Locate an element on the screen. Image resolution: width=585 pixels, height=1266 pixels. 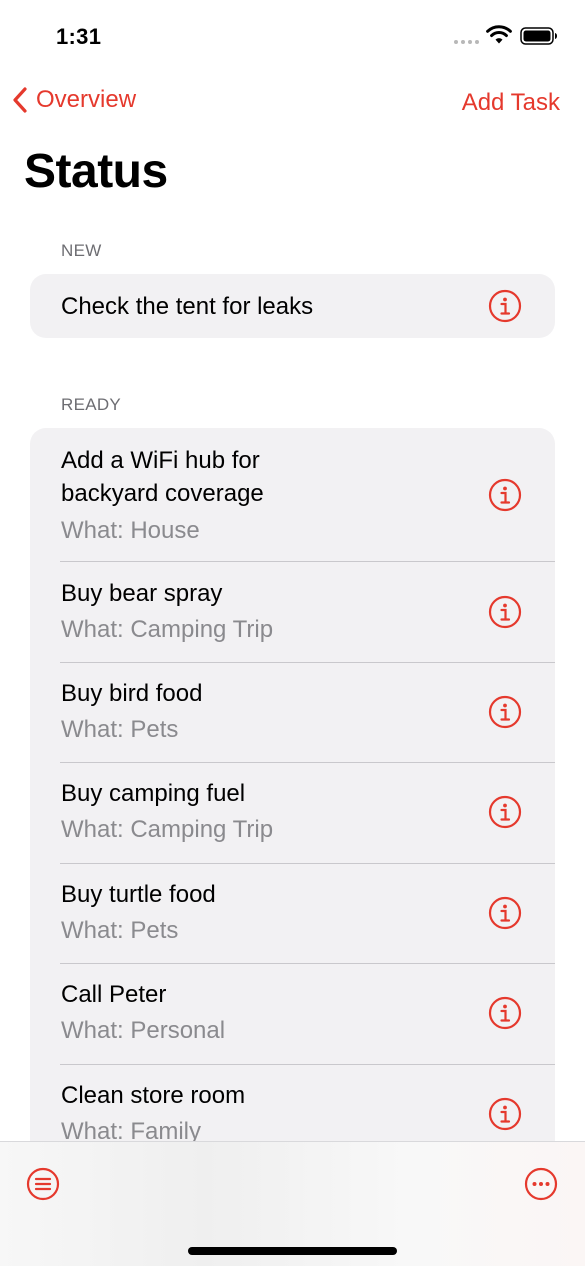
task-title: Buy camping fuel is located at coordinates (153, 793).